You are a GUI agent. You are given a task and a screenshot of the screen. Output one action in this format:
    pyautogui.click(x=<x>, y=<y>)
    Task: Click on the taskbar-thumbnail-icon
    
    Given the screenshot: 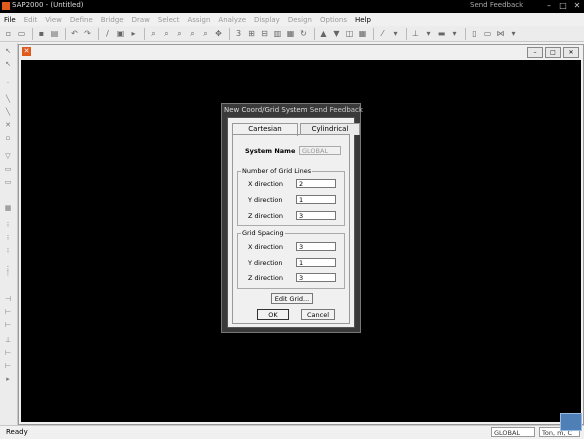 What is the action you would take?
    pyautogui.click(x=571, y=422)
    